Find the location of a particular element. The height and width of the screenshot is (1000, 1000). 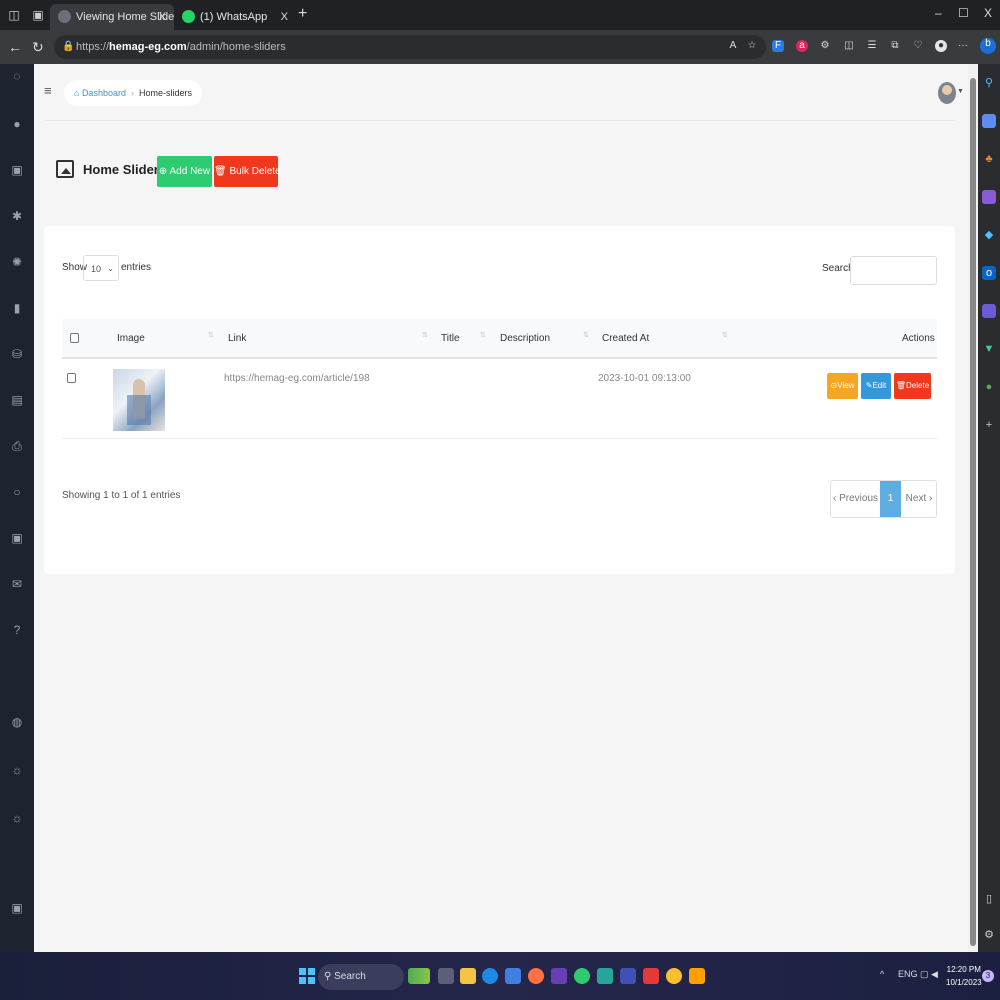

globe-icon: ◍ is located at coordinates (17, 722).